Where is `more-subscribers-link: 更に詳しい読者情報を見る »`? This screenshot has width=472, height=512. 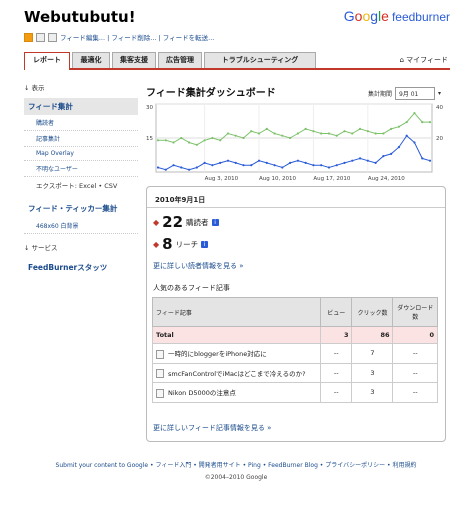 more-subscribers-link: 更に詳しい読者情報を見る » is located at coordinates (198, 266).